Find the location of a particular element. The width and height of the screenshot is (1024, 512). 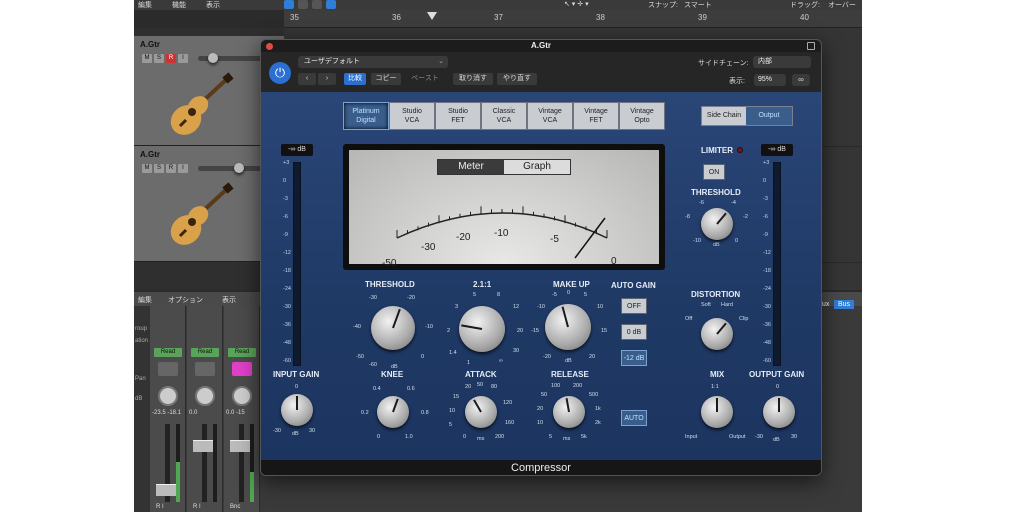

model-studio-fet-button: Studio FET is located at coordinates (458, 116).